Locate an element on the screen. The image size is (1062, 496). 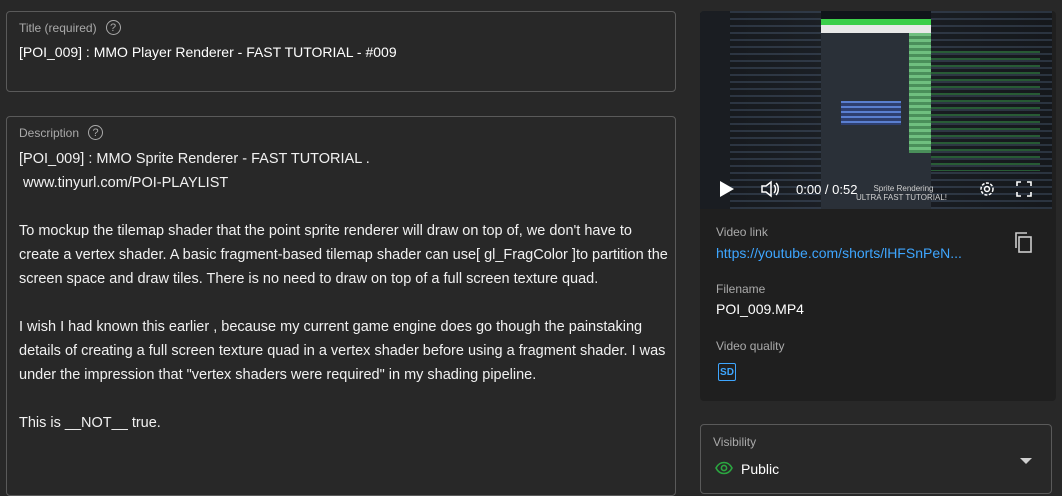
filename-value: POI_009.MP4 is located at coordinates (760, 309).